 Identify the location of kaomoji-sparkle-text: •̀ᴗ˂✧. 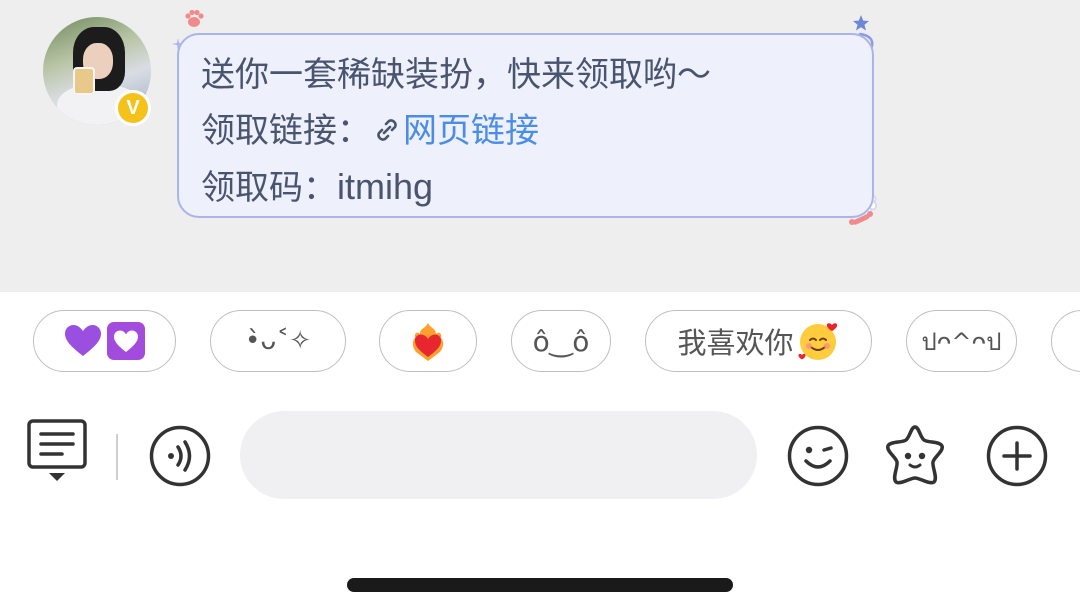
(278, 341).